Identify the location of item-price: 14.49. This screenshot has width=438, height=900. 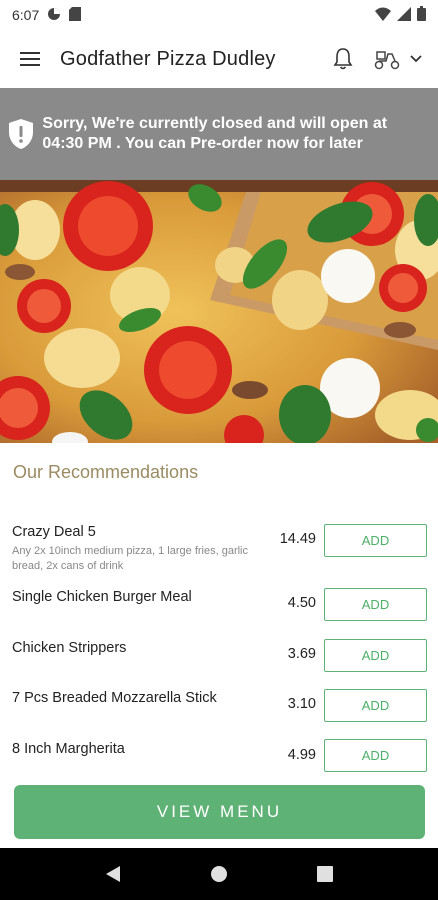
(297, 539).